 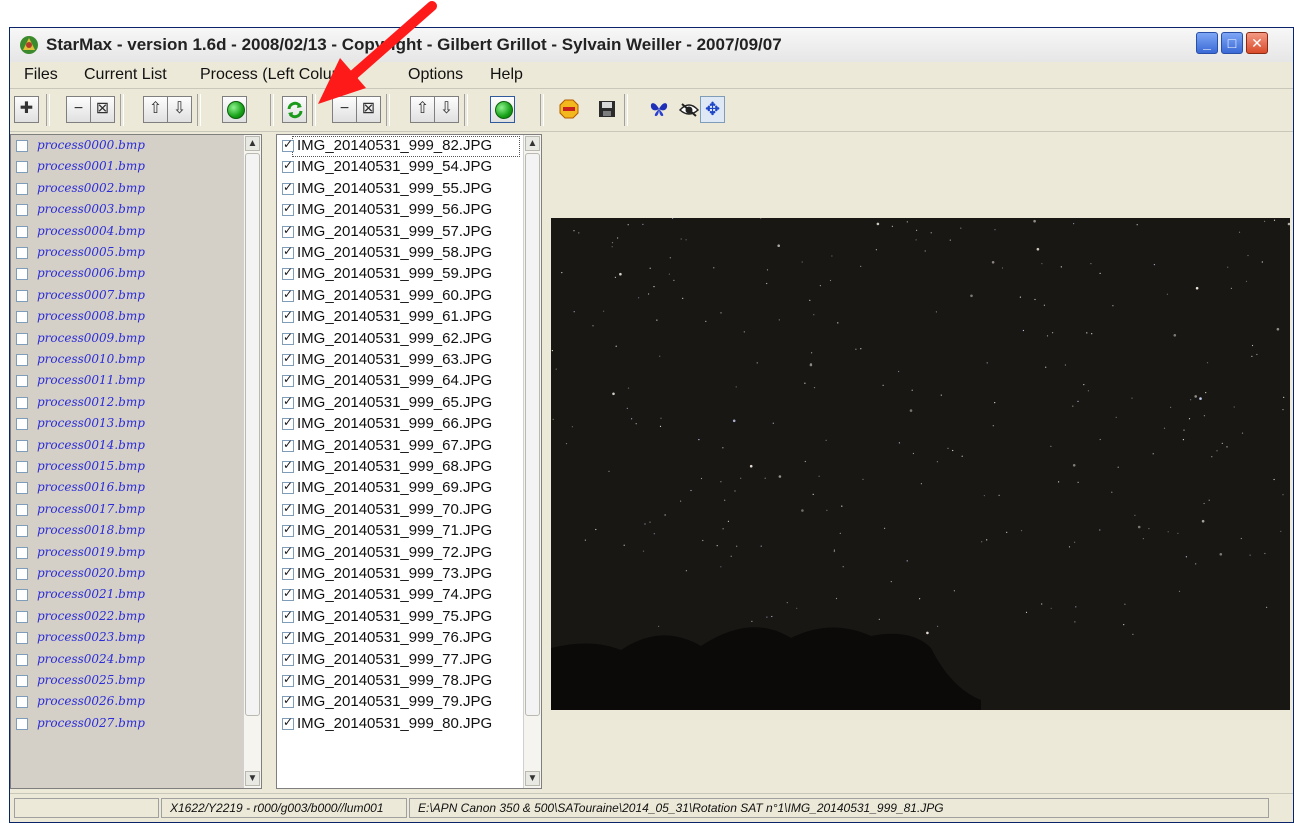 I want to click on list-item: process0003.bmp, so click(x=136, y=210).